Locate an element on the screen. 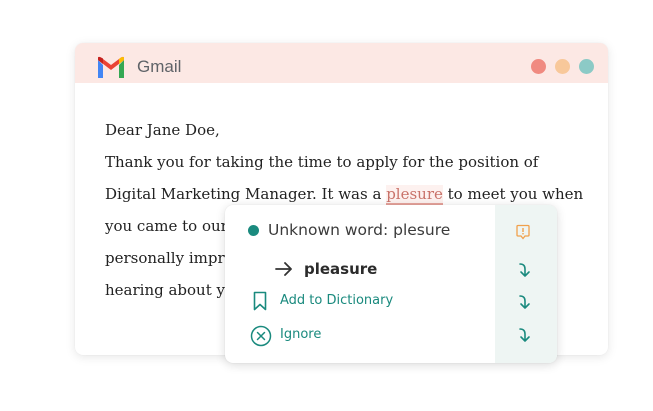  add-to-dictionary-button: Add to Dictionary is located at coordinates (336, 301).